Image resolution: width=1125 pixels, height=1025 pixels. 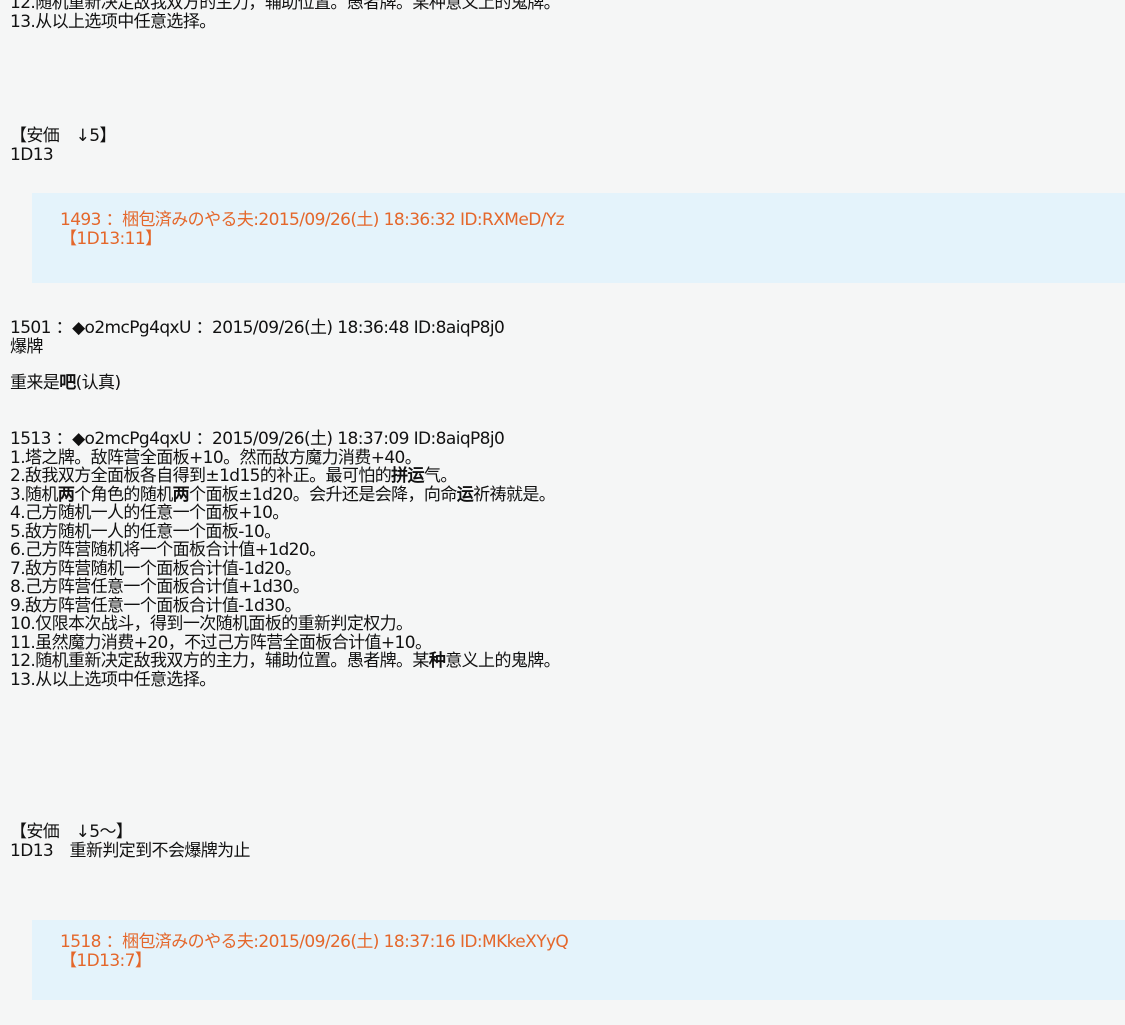 I want to click on option-line: 5.敌方随机一人的任意一个面板-10。, so click(x=145, y=531).